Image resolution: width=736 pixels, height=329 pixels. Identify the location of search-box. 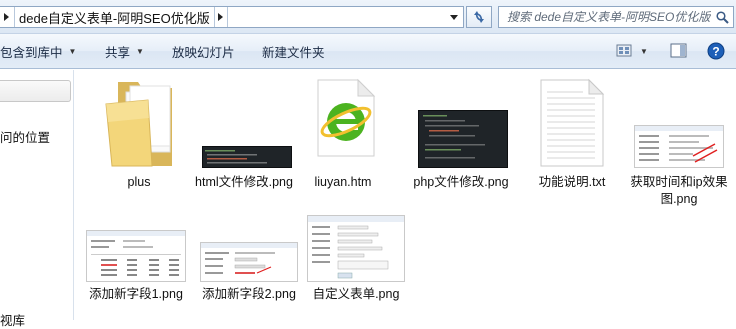
(616, 17).